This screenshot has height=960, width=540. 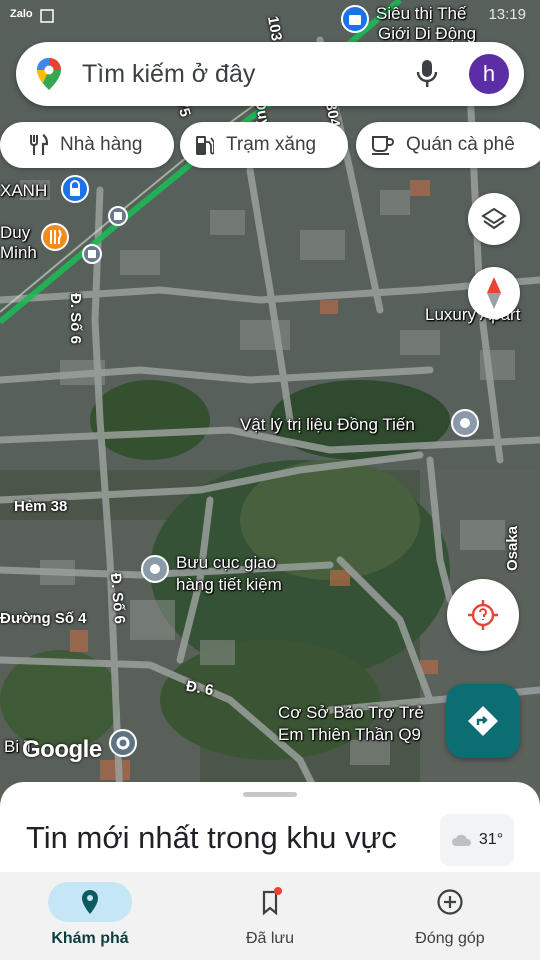 I want to click on layers-icon, so click(x=494, y=218).